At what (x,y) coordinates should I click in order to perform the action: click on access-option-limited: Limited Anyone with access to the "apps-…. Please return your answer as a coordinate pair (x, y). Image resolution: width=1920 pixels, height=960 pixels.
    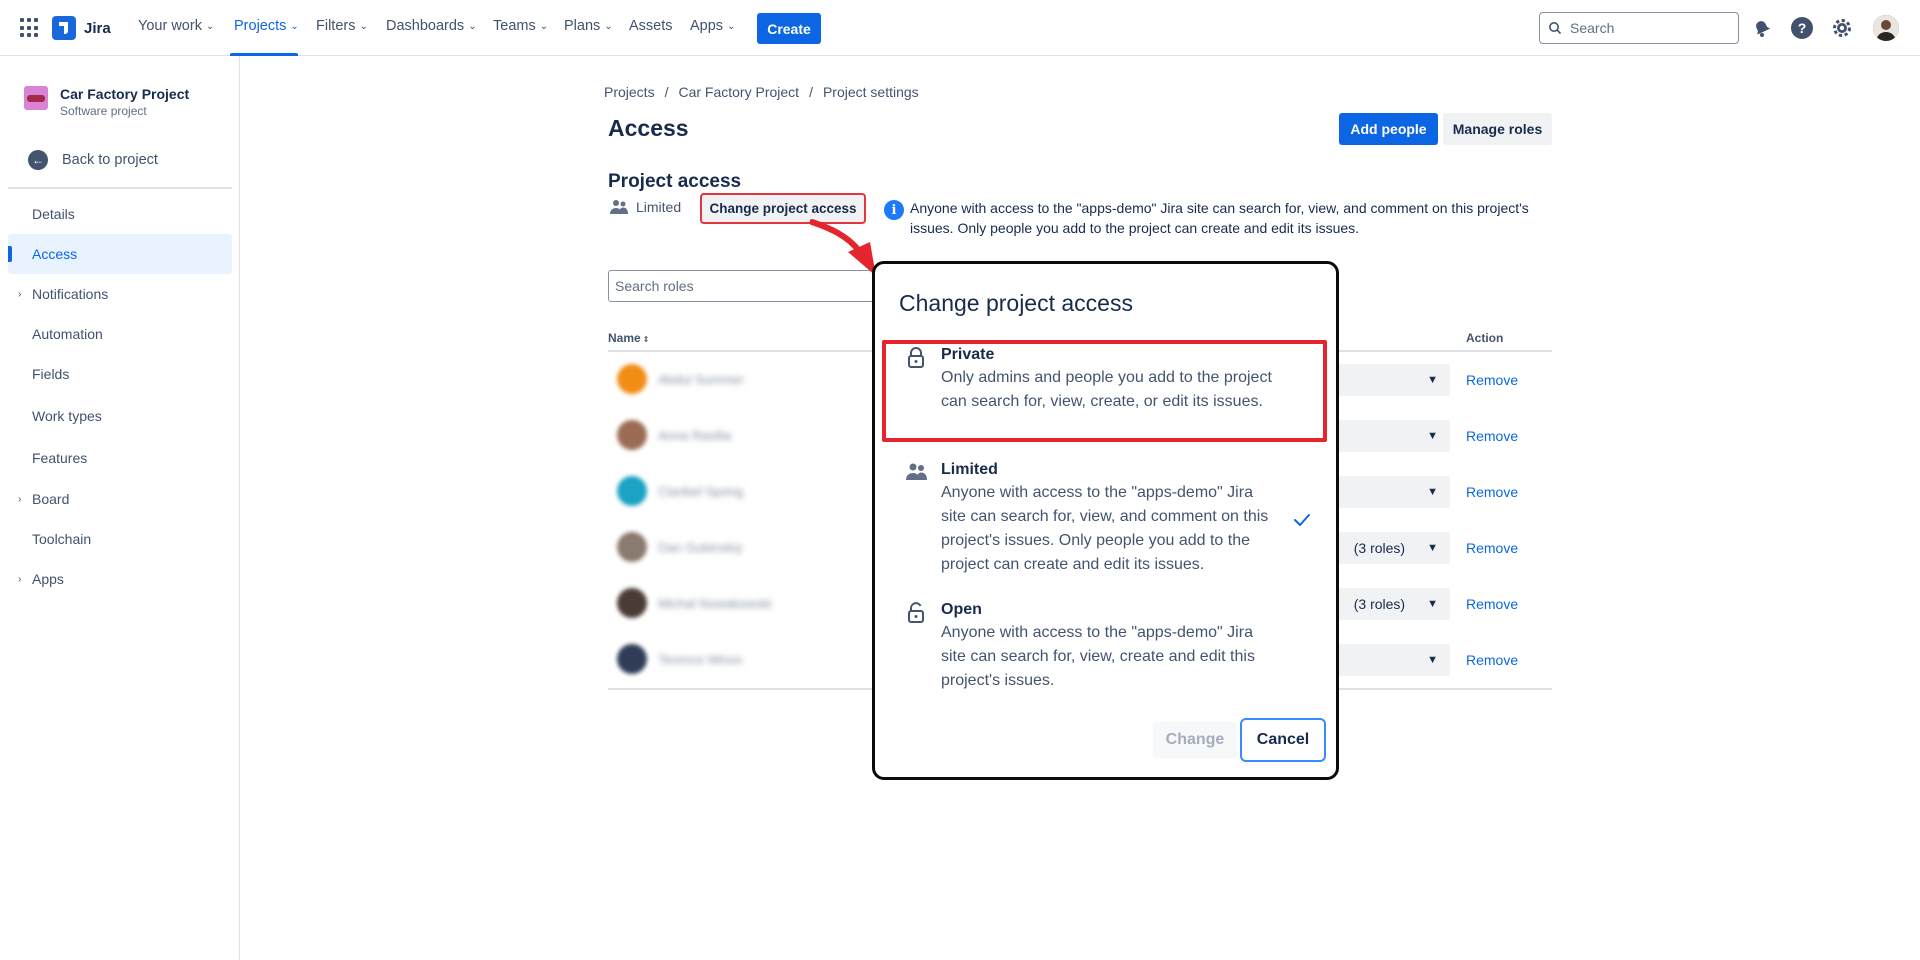
    Looking at the image, I should click on (1111, 519).